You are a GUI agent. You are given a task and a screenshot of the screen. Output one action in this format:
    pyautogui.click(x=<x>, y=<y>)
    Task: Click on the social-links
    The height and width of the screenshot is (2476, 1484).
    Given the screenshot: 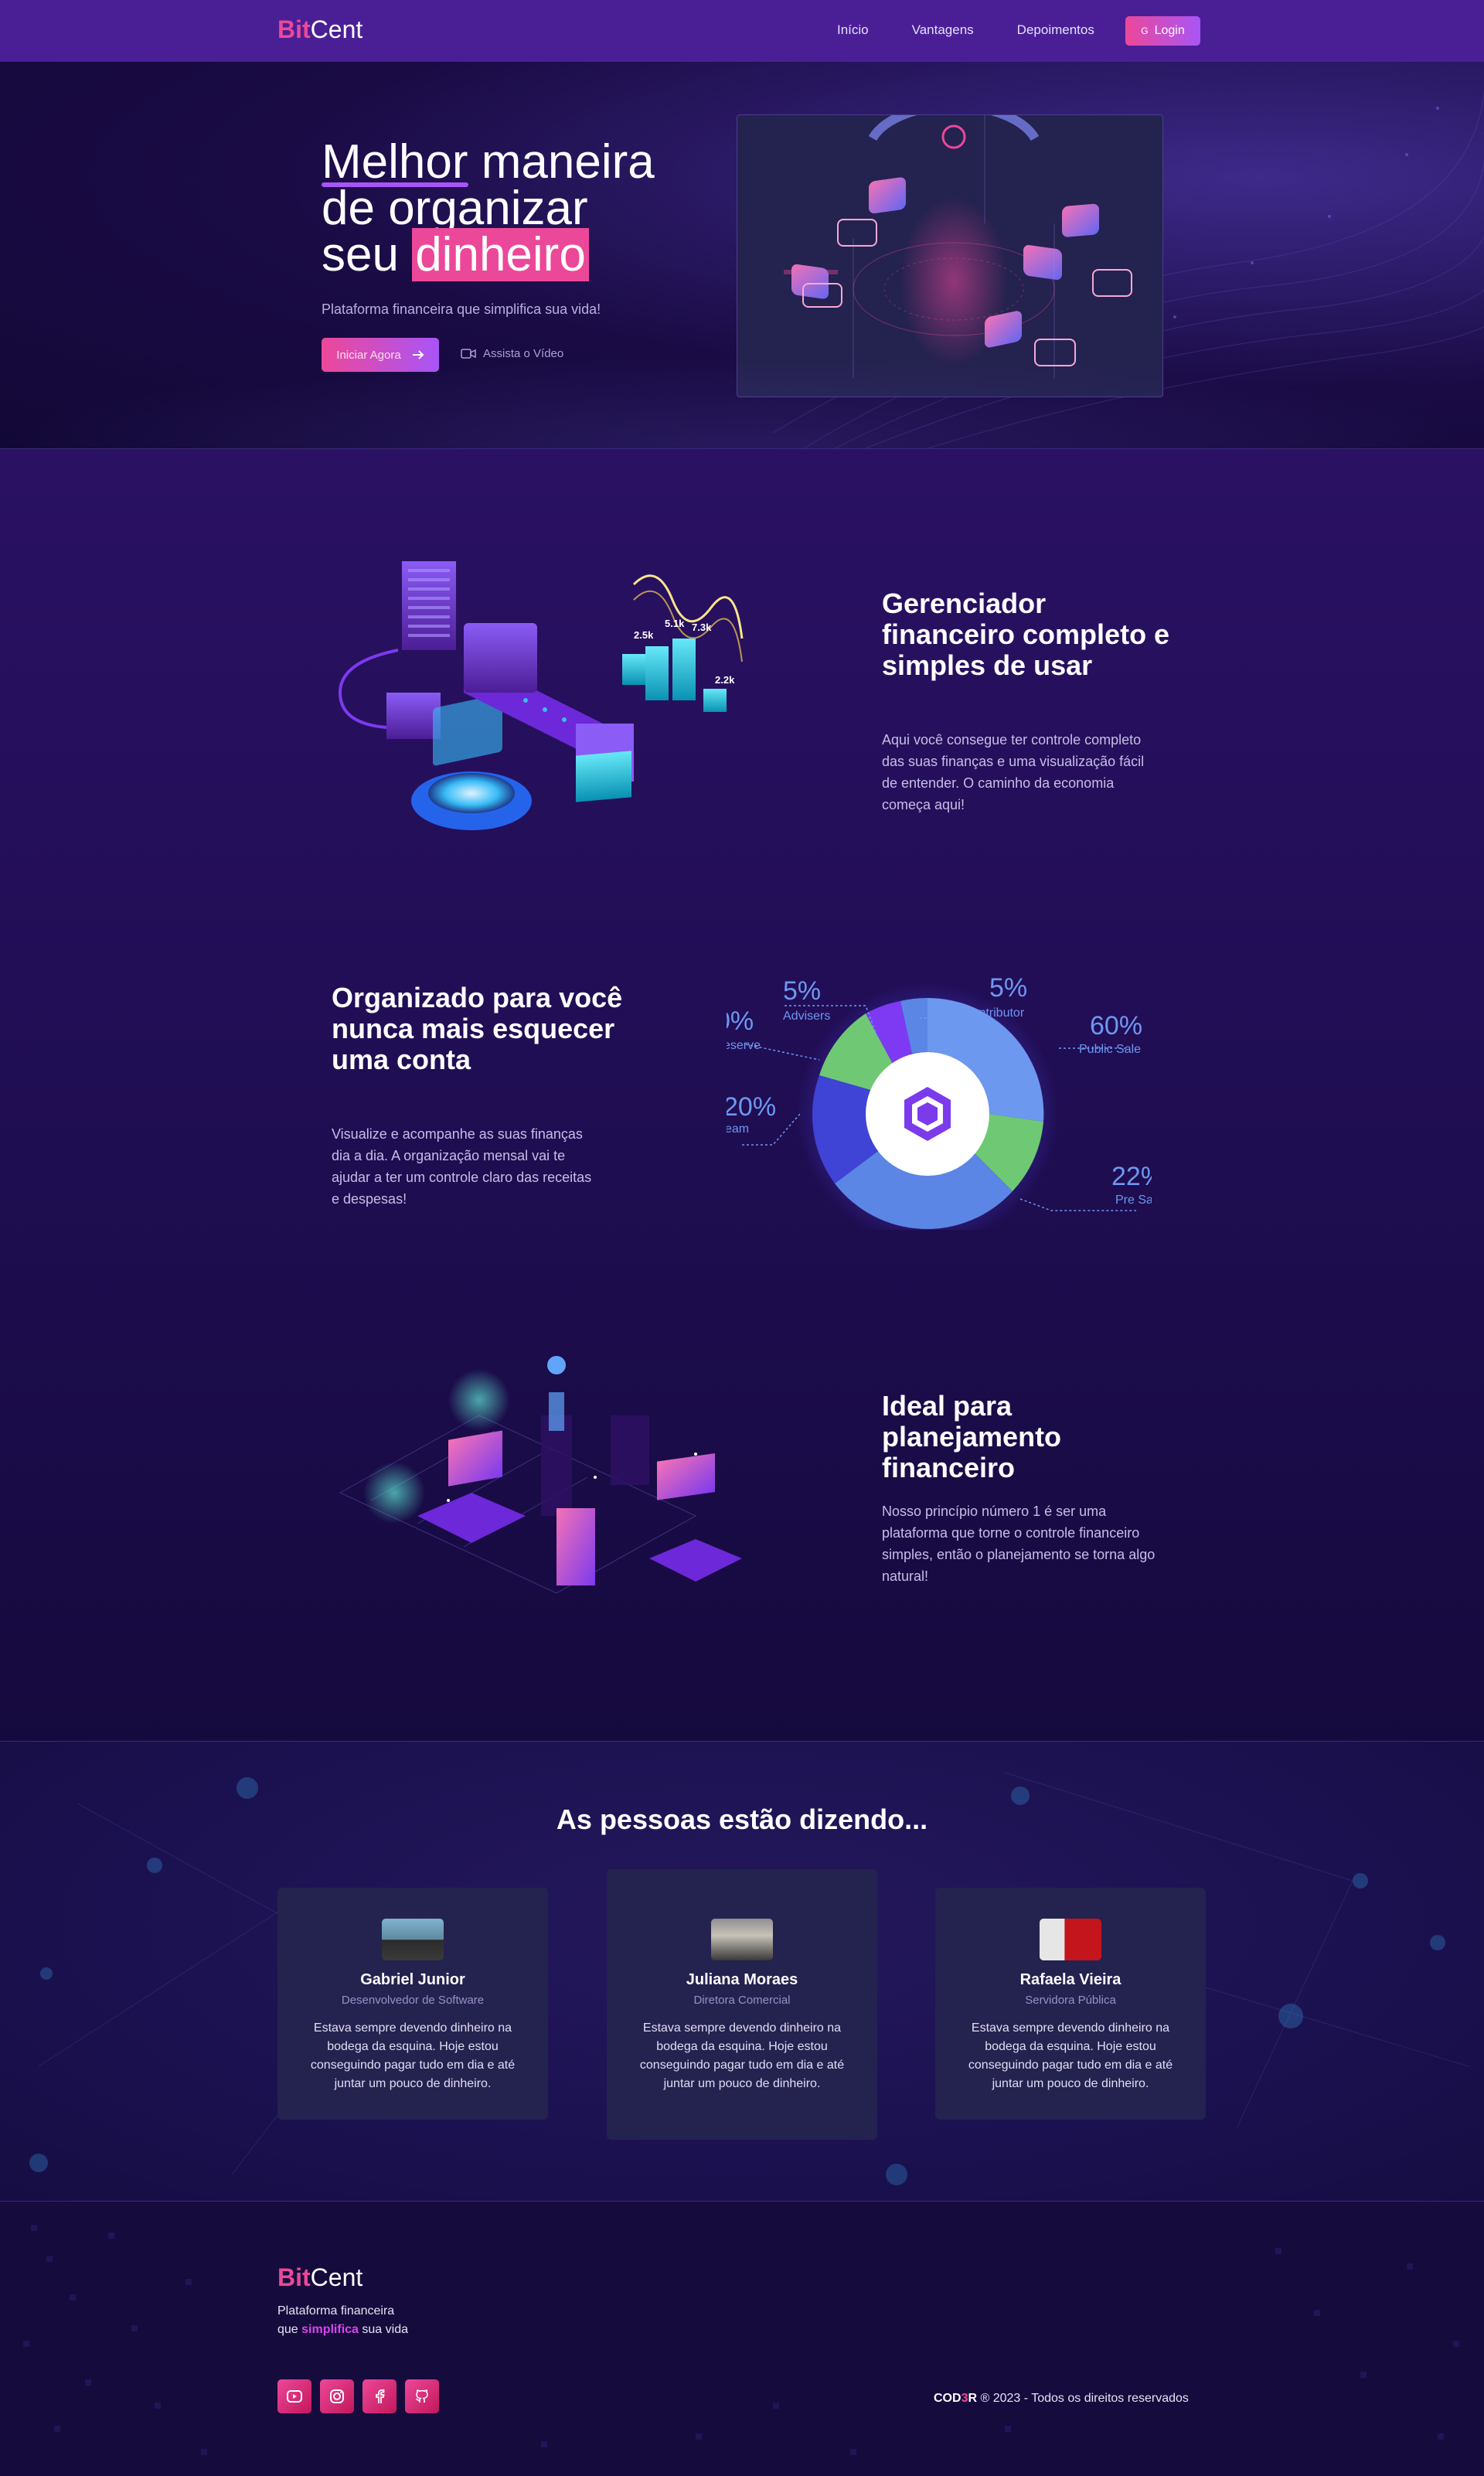 What is the action you would take?
    pyautogui.click(x=358, y=2396)
    